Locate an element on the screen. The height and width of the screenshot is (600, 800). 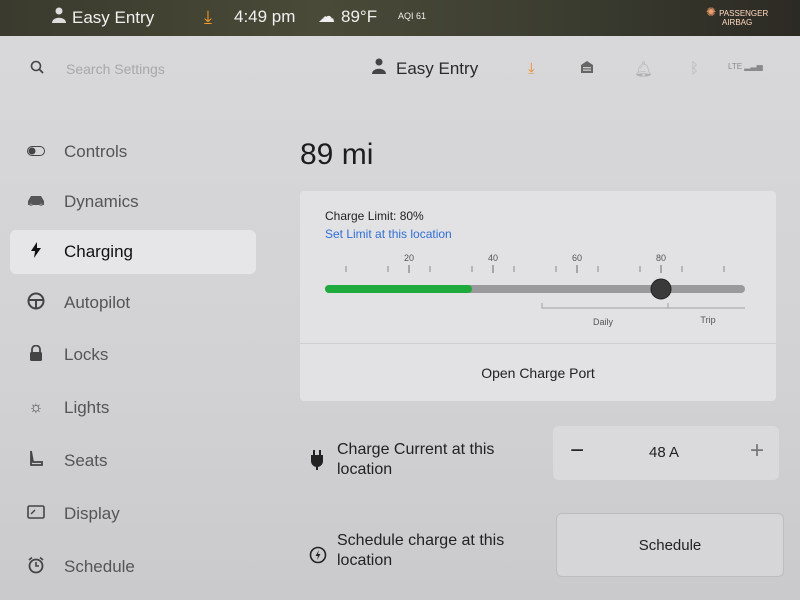
status-profile: Easy Entry is located at coordinates (103, 17).